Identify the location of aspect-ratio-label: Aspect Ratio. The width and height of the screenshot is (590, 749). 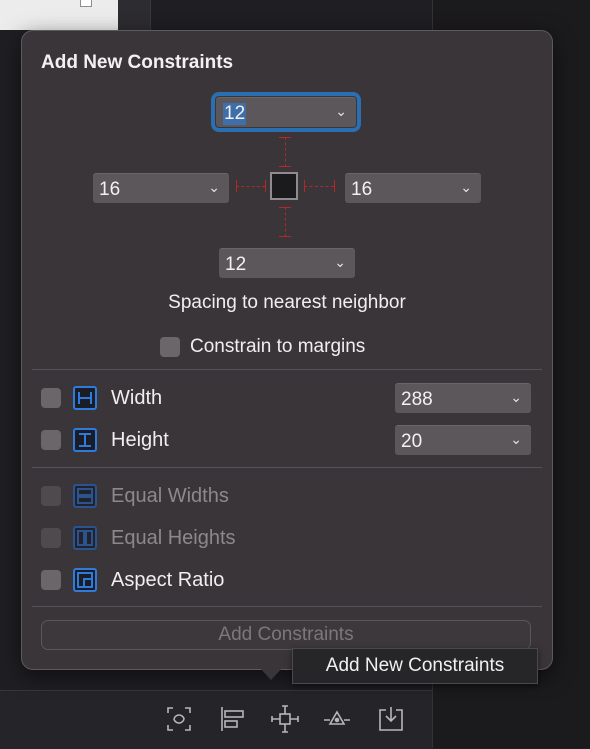
(167, 580).